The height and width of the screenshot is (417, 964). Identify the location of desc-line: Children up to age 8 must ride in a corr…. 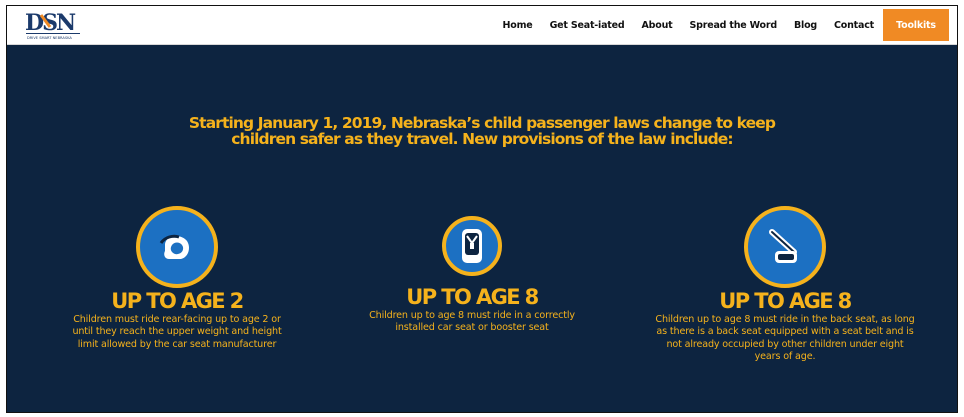
(472, 315).